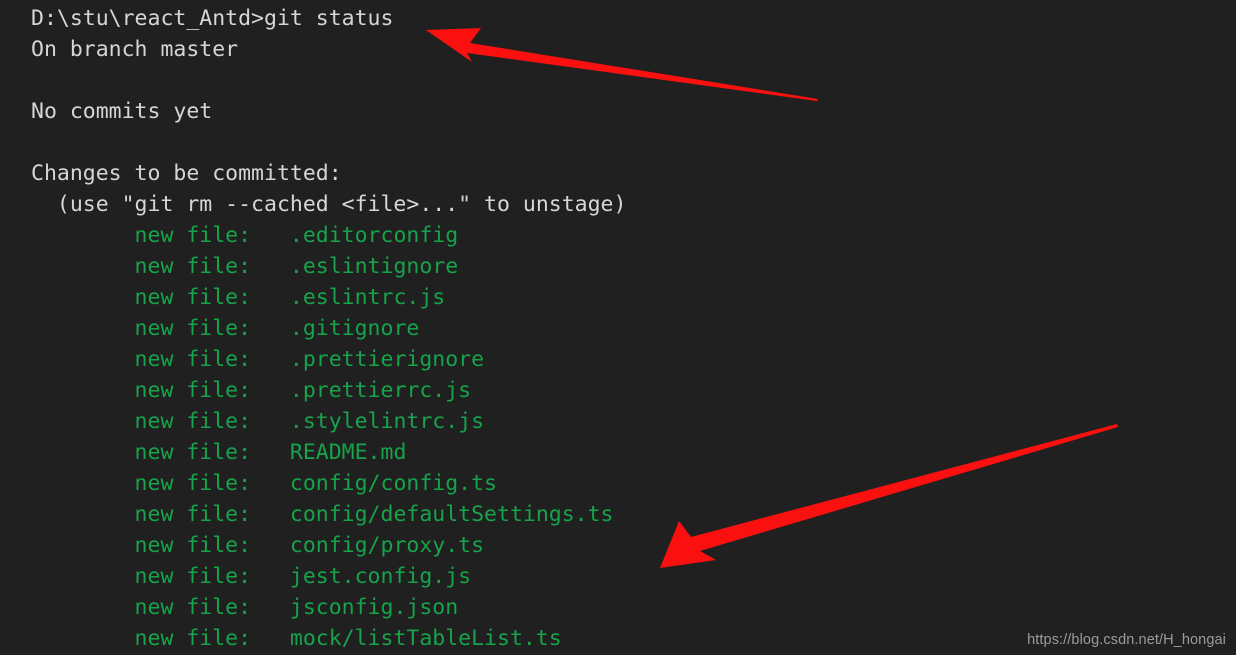  What do you see at coordinates (626, 359) in the screenshot?
I see `terminal-line-added-11: new file: .prettierignore` at bounding box center [626, 359].